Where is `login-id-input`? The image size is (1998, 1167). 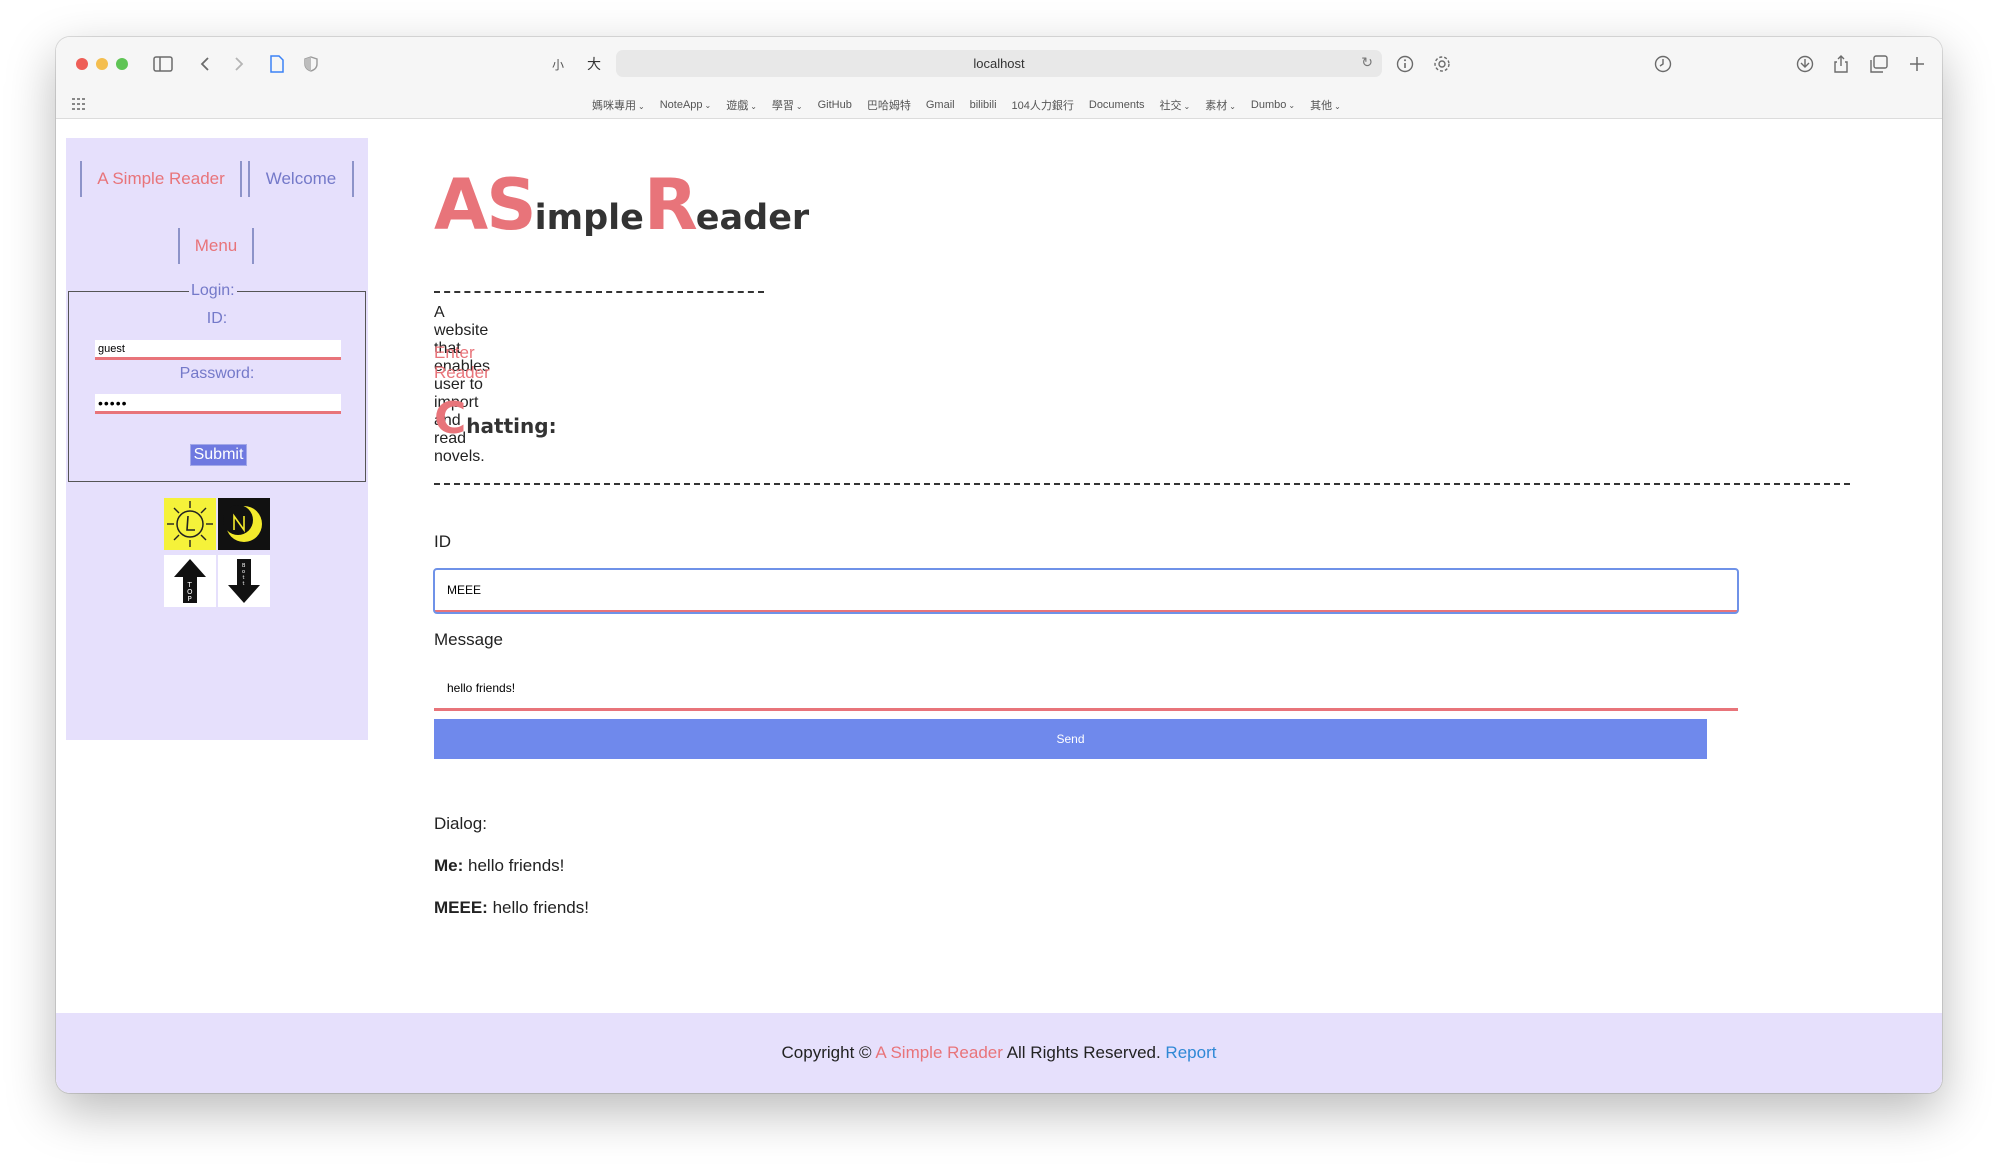
login-id-input is located at coordinates (218, 350).